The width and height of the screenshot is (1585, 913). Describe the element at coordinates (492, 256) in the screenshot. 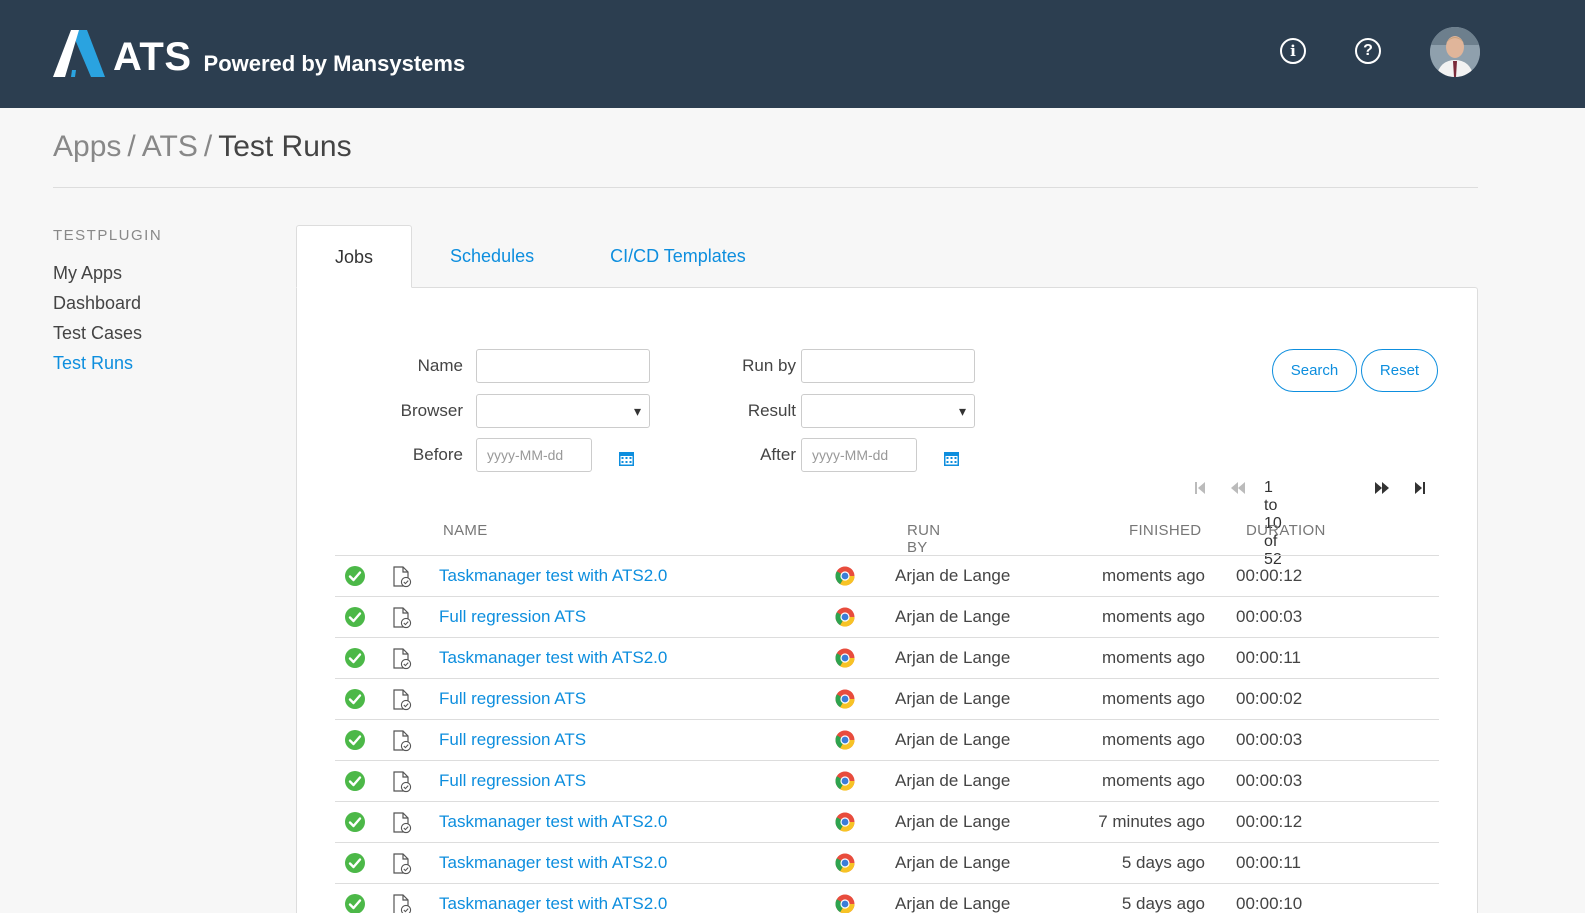

I see `tab-schedules: Schedules` at that location.